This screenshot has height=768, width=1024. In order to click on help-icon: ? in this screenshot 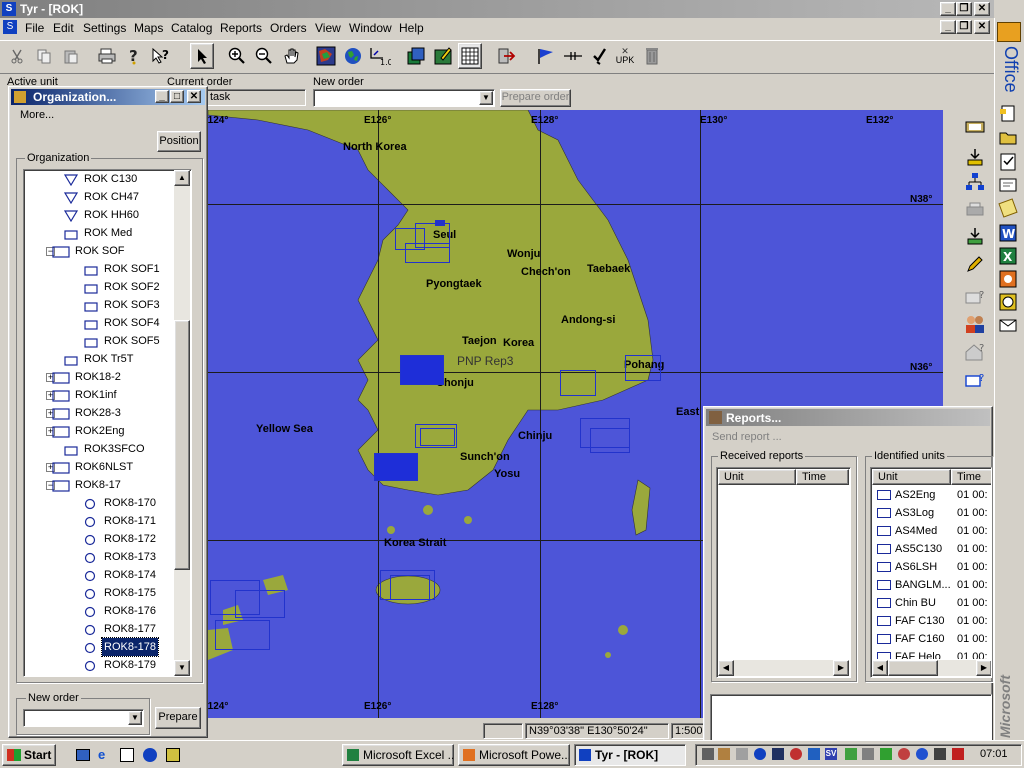, I will do `click(134, 56)`.